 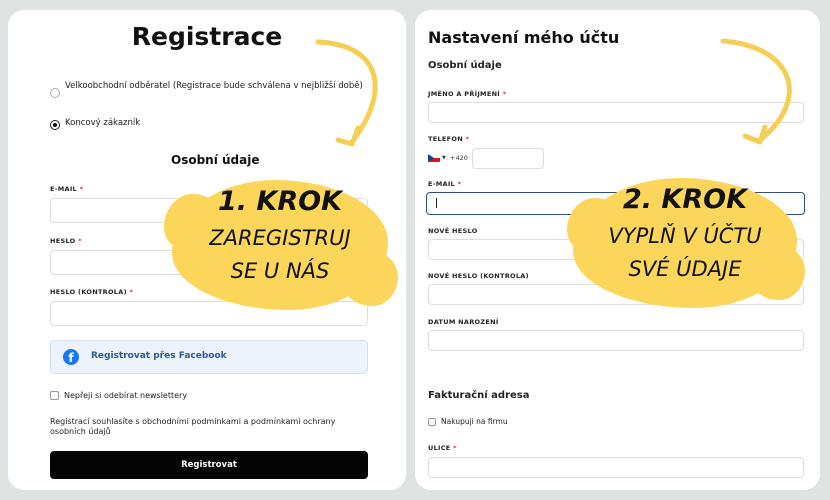 What do you see at coordinates (125, 396) in the screenshot?
I see `newsletter-label: Nepřeji si odebírat newslettery` at bounding box center [125, 396].